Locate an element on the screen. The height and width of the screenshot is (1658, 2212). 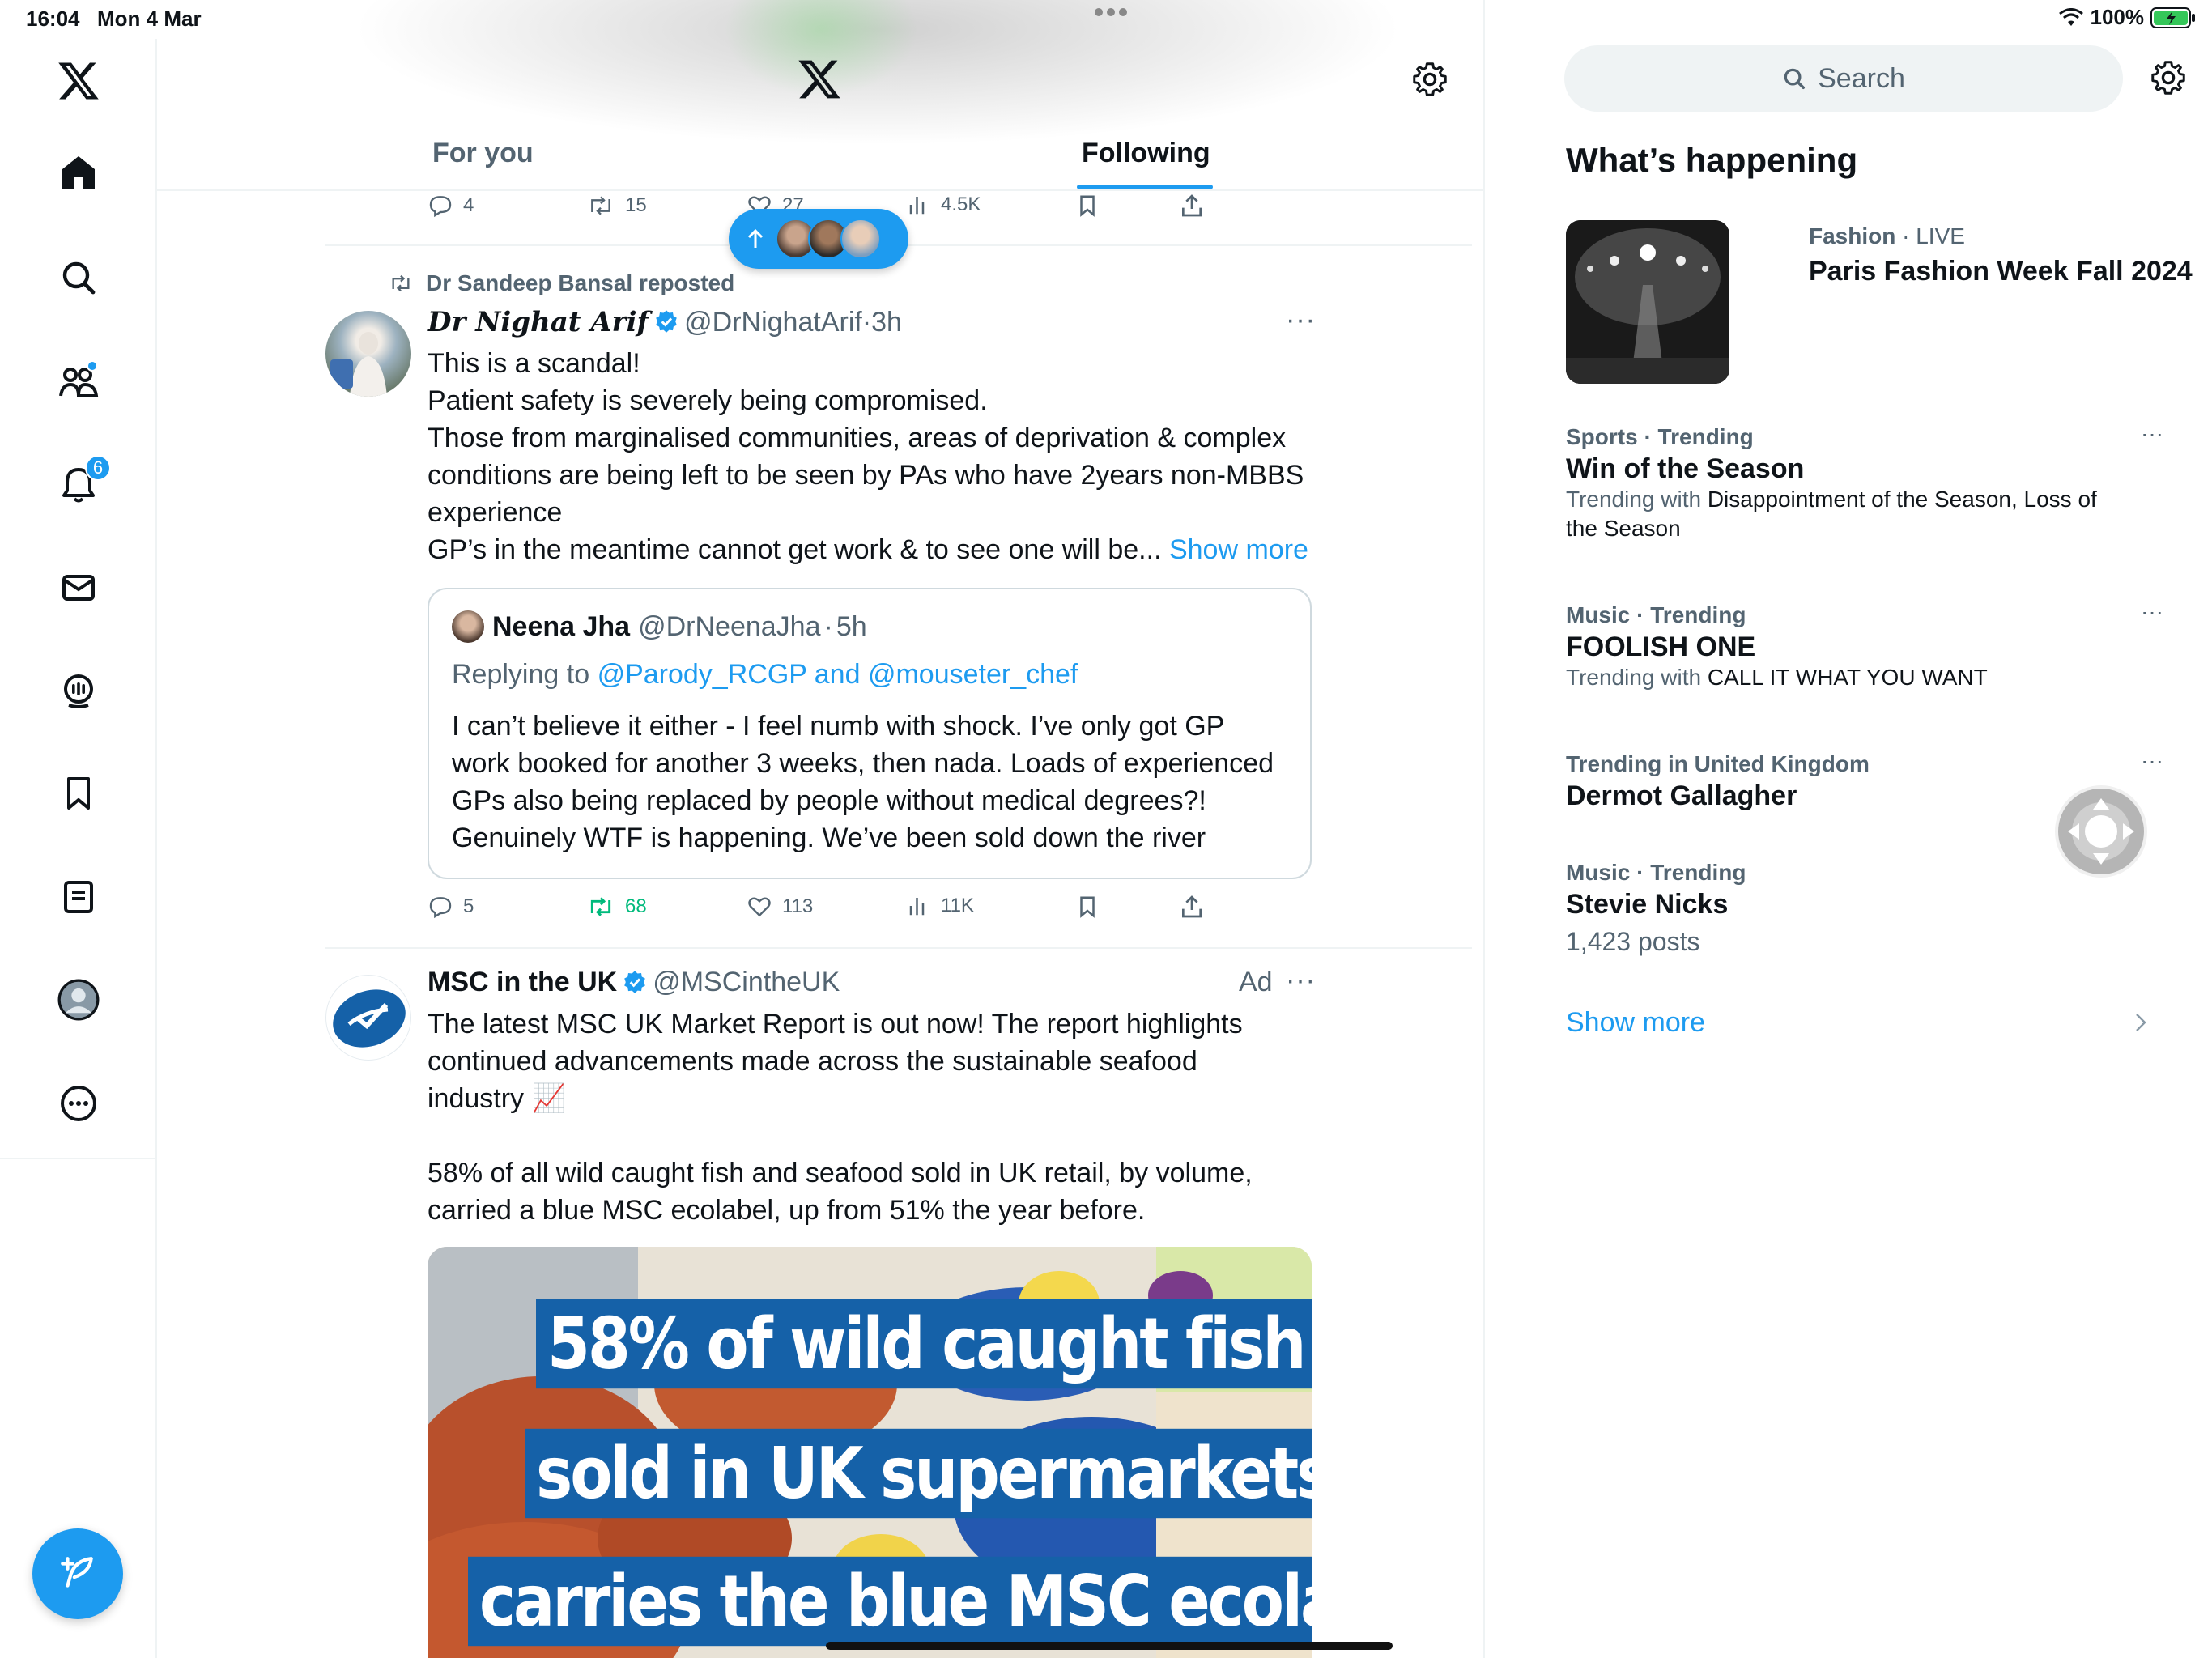
trend-thumbnail is located at coordinates (1648, 302).